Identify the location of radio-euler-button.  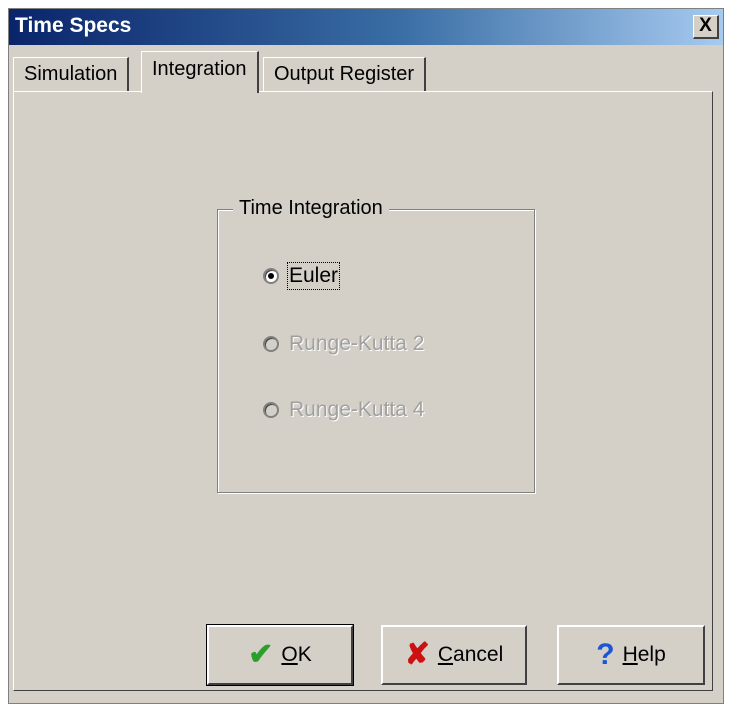
(271, 276).